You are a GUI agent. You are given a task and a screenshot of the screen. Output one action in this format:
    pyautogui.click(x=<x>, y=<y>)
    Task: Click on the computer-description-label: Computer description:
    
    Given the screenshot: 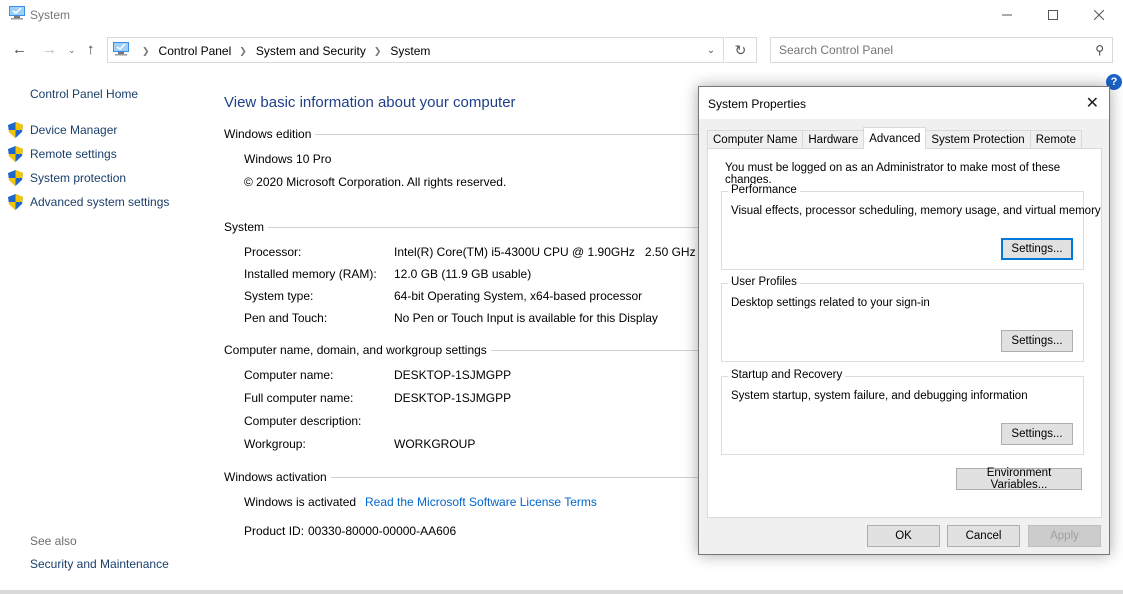 What is the action you would take?
    pyautogui.click(x=303, y=421)
    